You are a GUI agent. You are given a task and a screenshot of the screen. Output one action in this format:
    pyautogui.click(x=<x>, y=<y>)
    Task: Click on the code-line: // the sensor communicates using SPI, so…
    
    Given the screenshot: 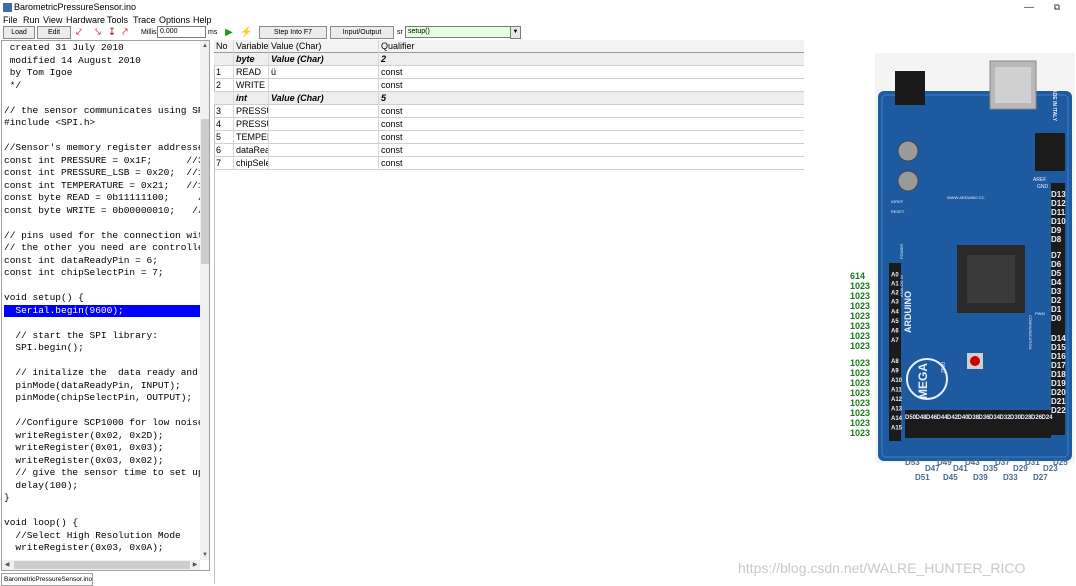 What is the action you would take?
    pyautogui.click(x=102, y=111)
    